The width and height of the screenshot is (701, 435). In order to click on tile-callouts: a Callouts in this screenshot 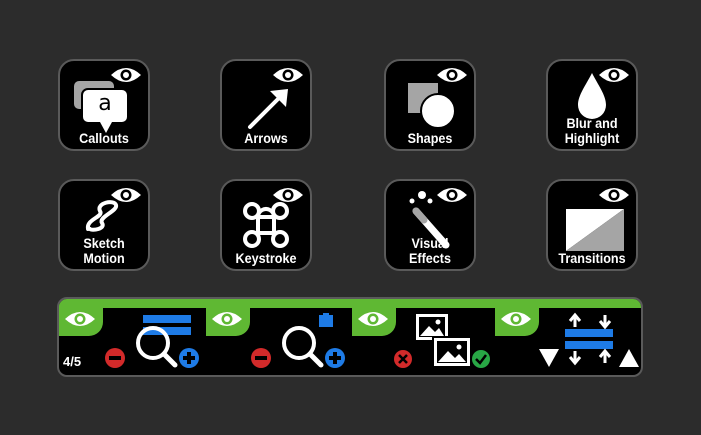, I will do `click(104, 105)`.